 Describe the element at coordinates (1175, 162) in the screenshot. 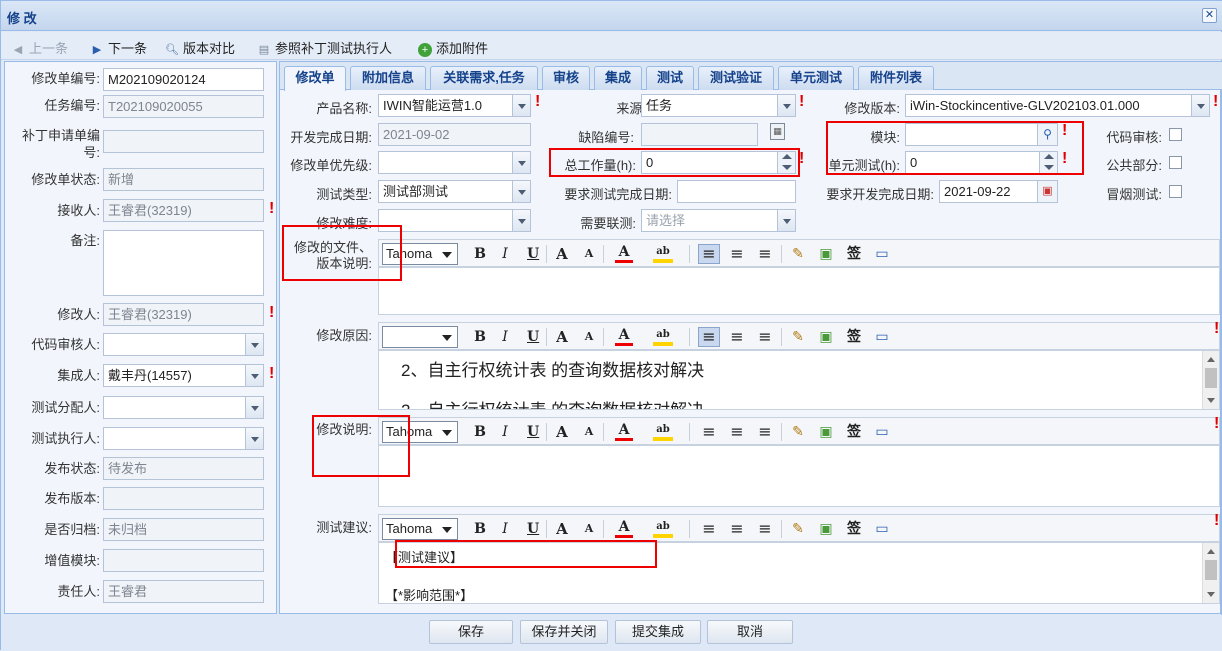

I see `public-part-checkbox` at that location.